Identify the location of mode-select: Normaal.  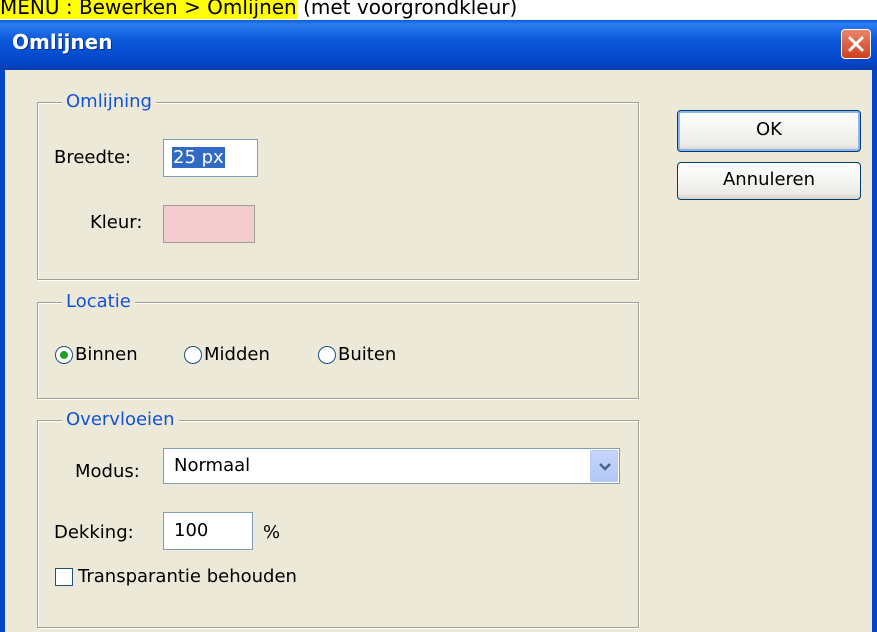
(391, 466).